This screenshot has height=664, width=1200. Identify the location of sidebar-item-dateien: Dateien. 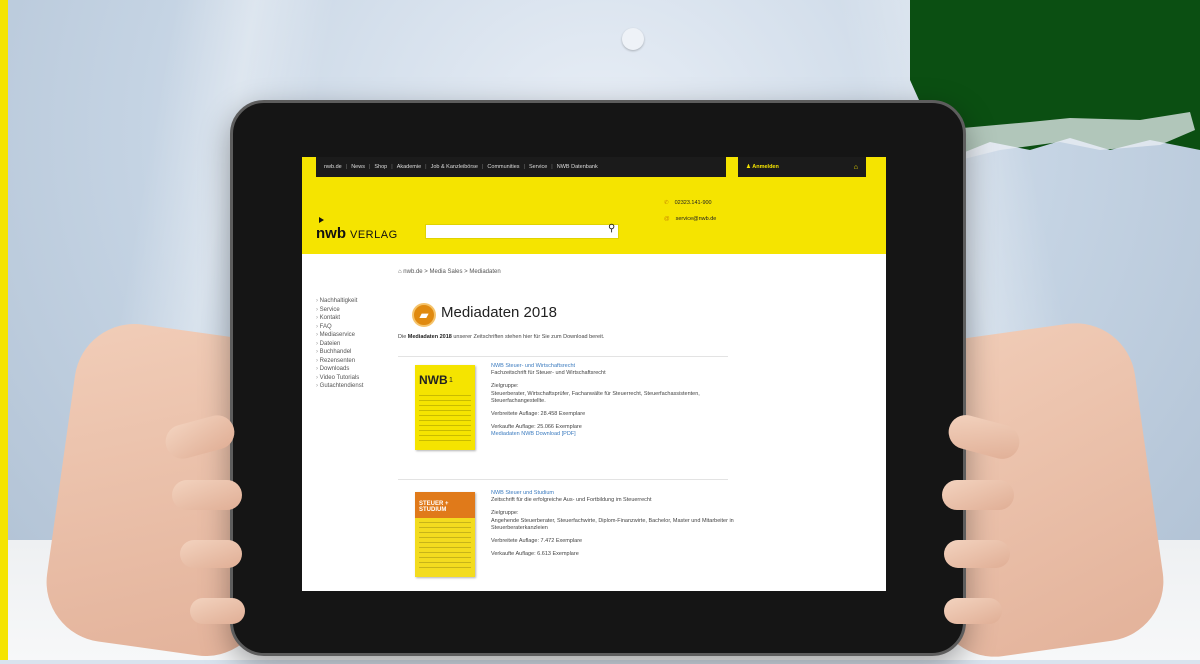
(339, 344).